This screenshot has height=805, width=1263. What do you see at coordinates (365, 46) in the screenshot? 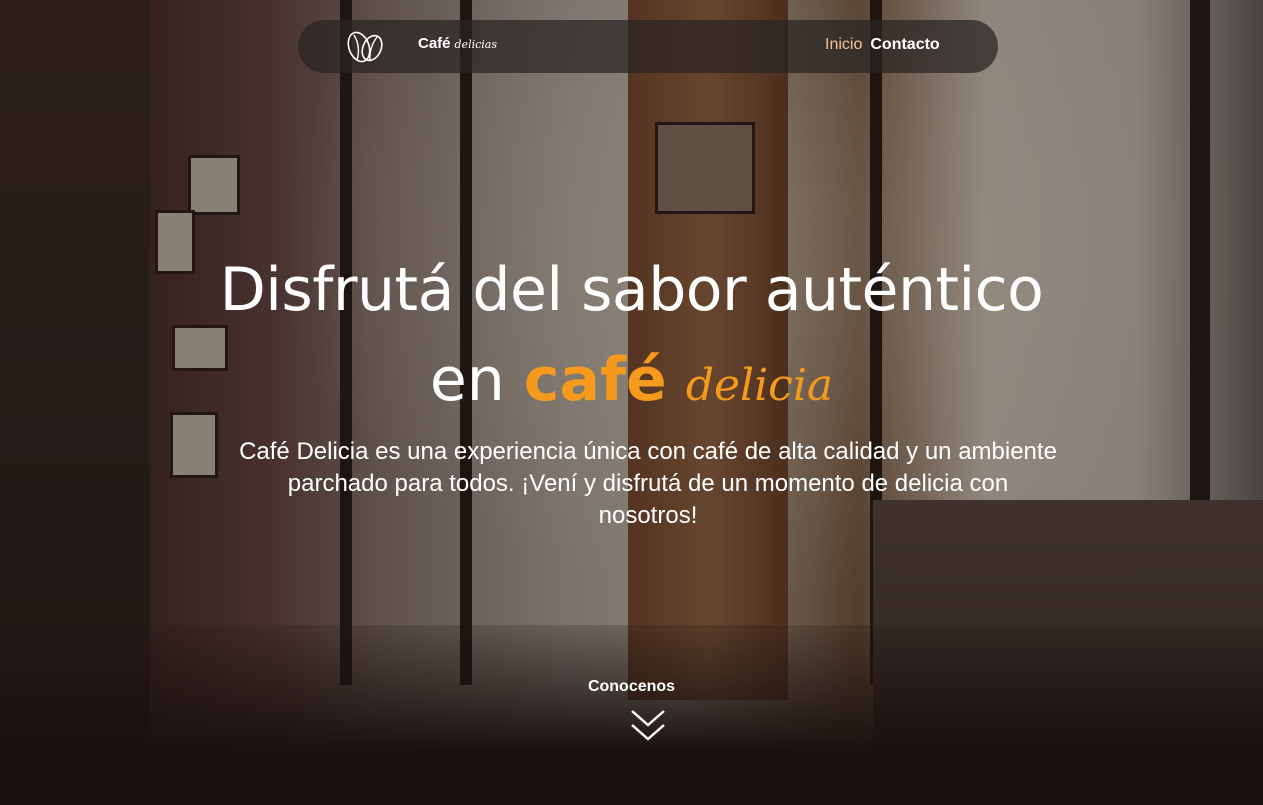
I see `coffee-beans-icon` at bounding box center [365, 46].